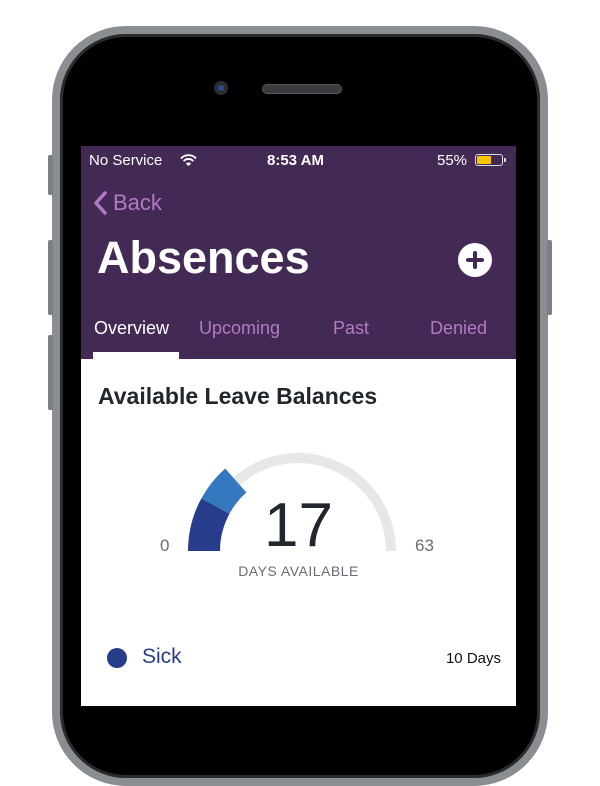 The image size is (600, 786). Describe the element at coordinates (50, 277) in the screenshot. I see `volume-up-button` at that location.